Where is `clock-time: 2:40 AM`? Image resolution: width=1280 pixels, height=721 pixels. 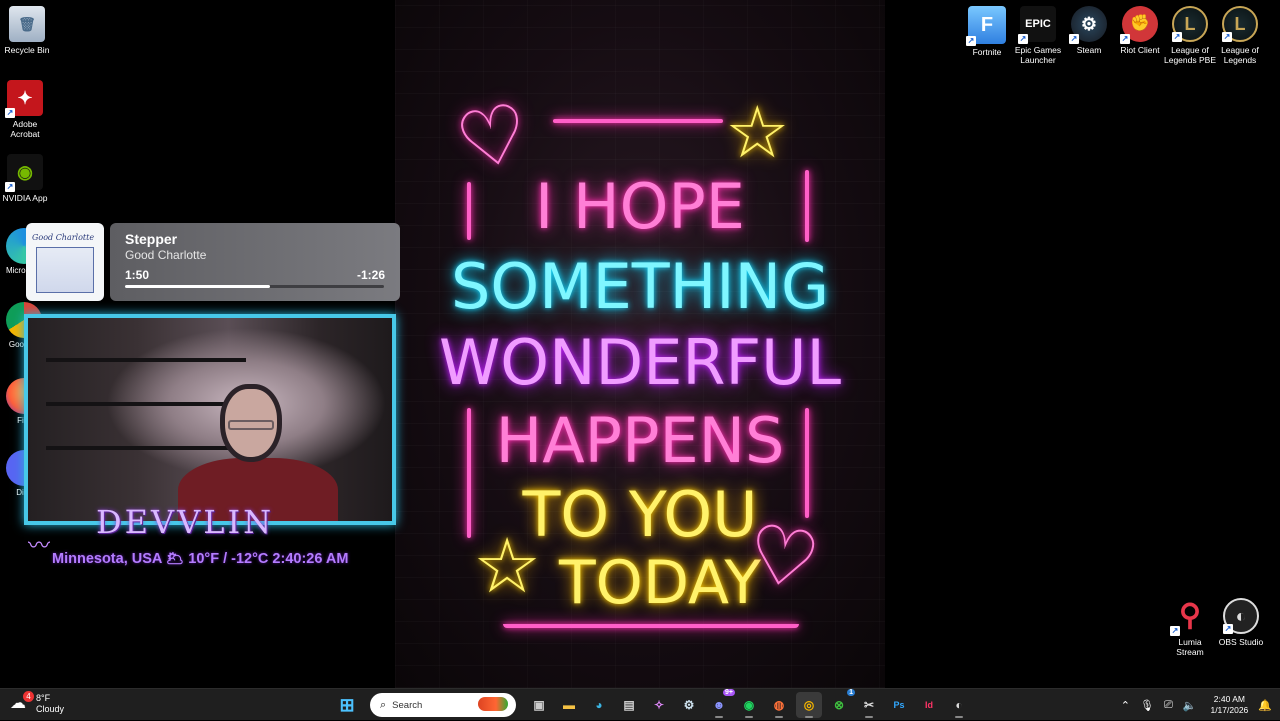
clock-time: 2:40 AM is located at coordinates (1229, 699).